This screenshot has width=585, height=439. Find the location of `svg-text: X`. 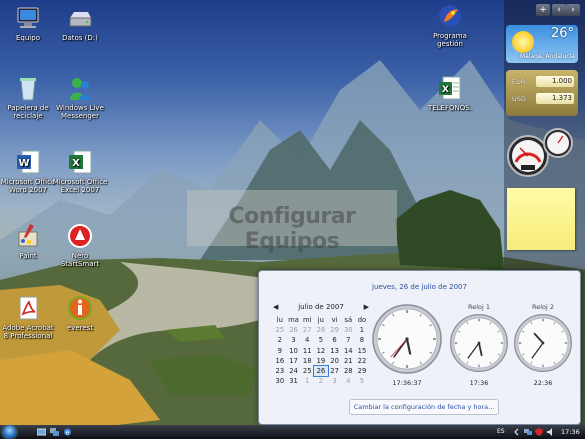

svg-text: X is located at coordinates (76, 163).